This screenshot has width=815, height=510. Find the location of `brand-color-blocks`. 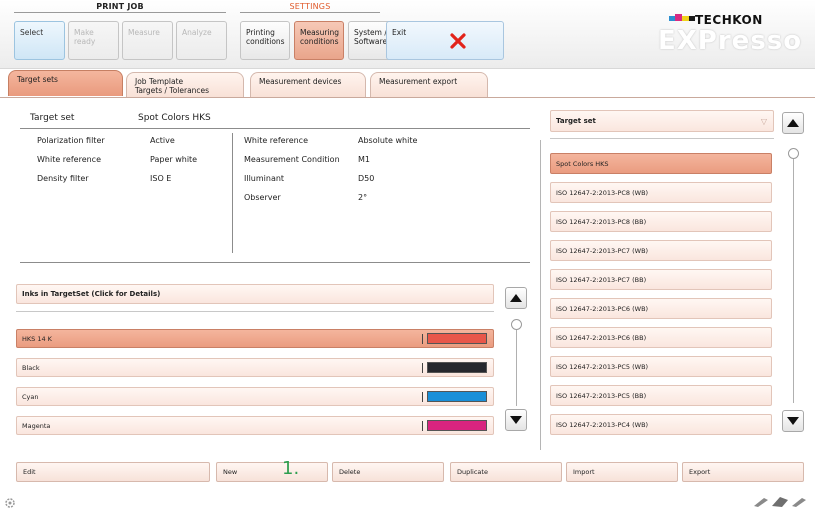

brand-color-blocks is located at coordinates (683, 18).